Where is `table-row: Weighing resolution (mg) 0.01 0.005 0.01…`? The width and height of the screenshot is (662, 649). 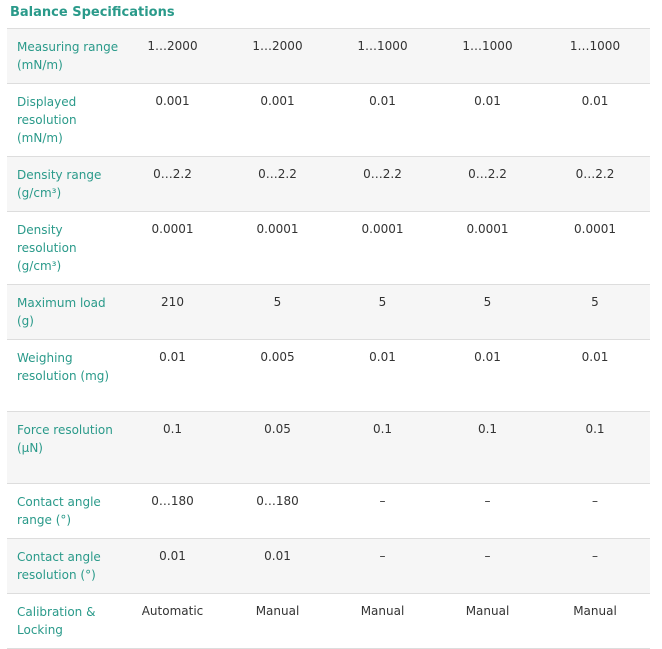
table-row: Weighing resolution (mg) 0.01 0.005 0.01… is located at coordinates (328, 375).